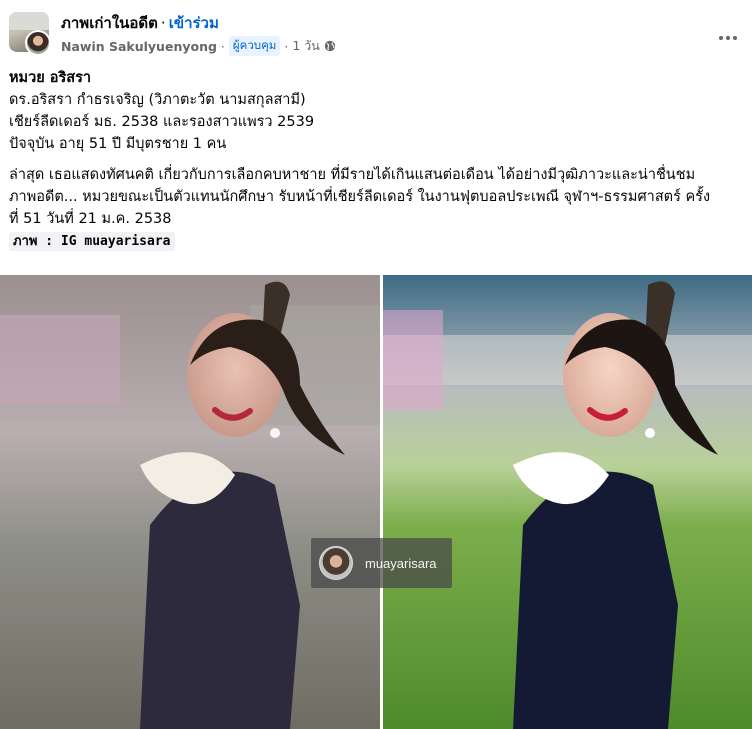  I want to click on instagram-watermark: muayarisara, so click(381, 563).